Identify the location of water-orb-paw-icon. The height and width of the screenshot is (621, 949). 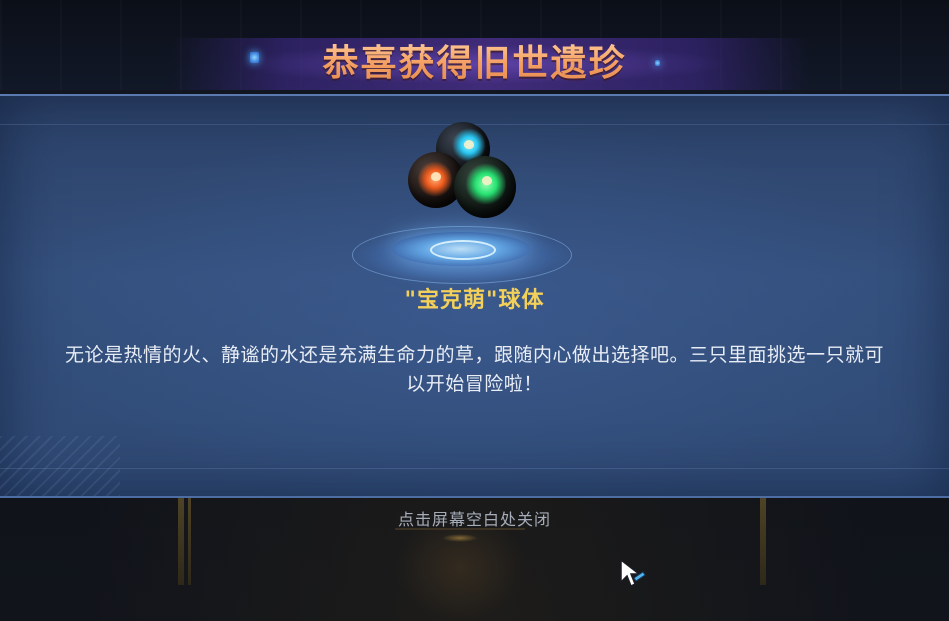
(469, 144).